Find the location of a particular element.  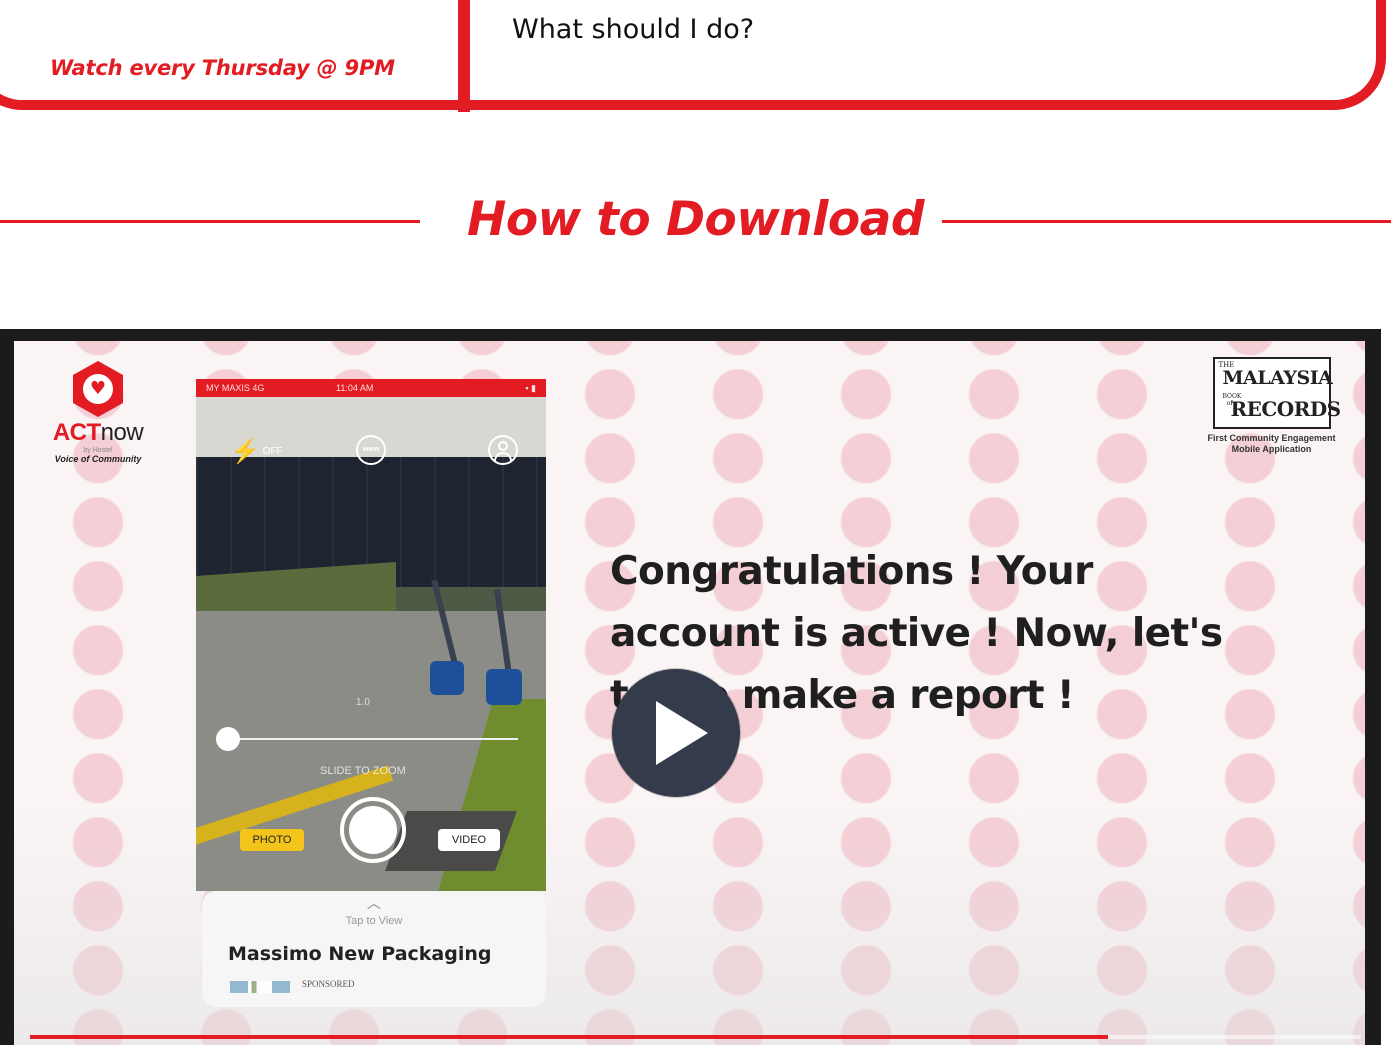

schedule-text: Watch every Thursday @ 9PM is located at coordinates (222, 68).